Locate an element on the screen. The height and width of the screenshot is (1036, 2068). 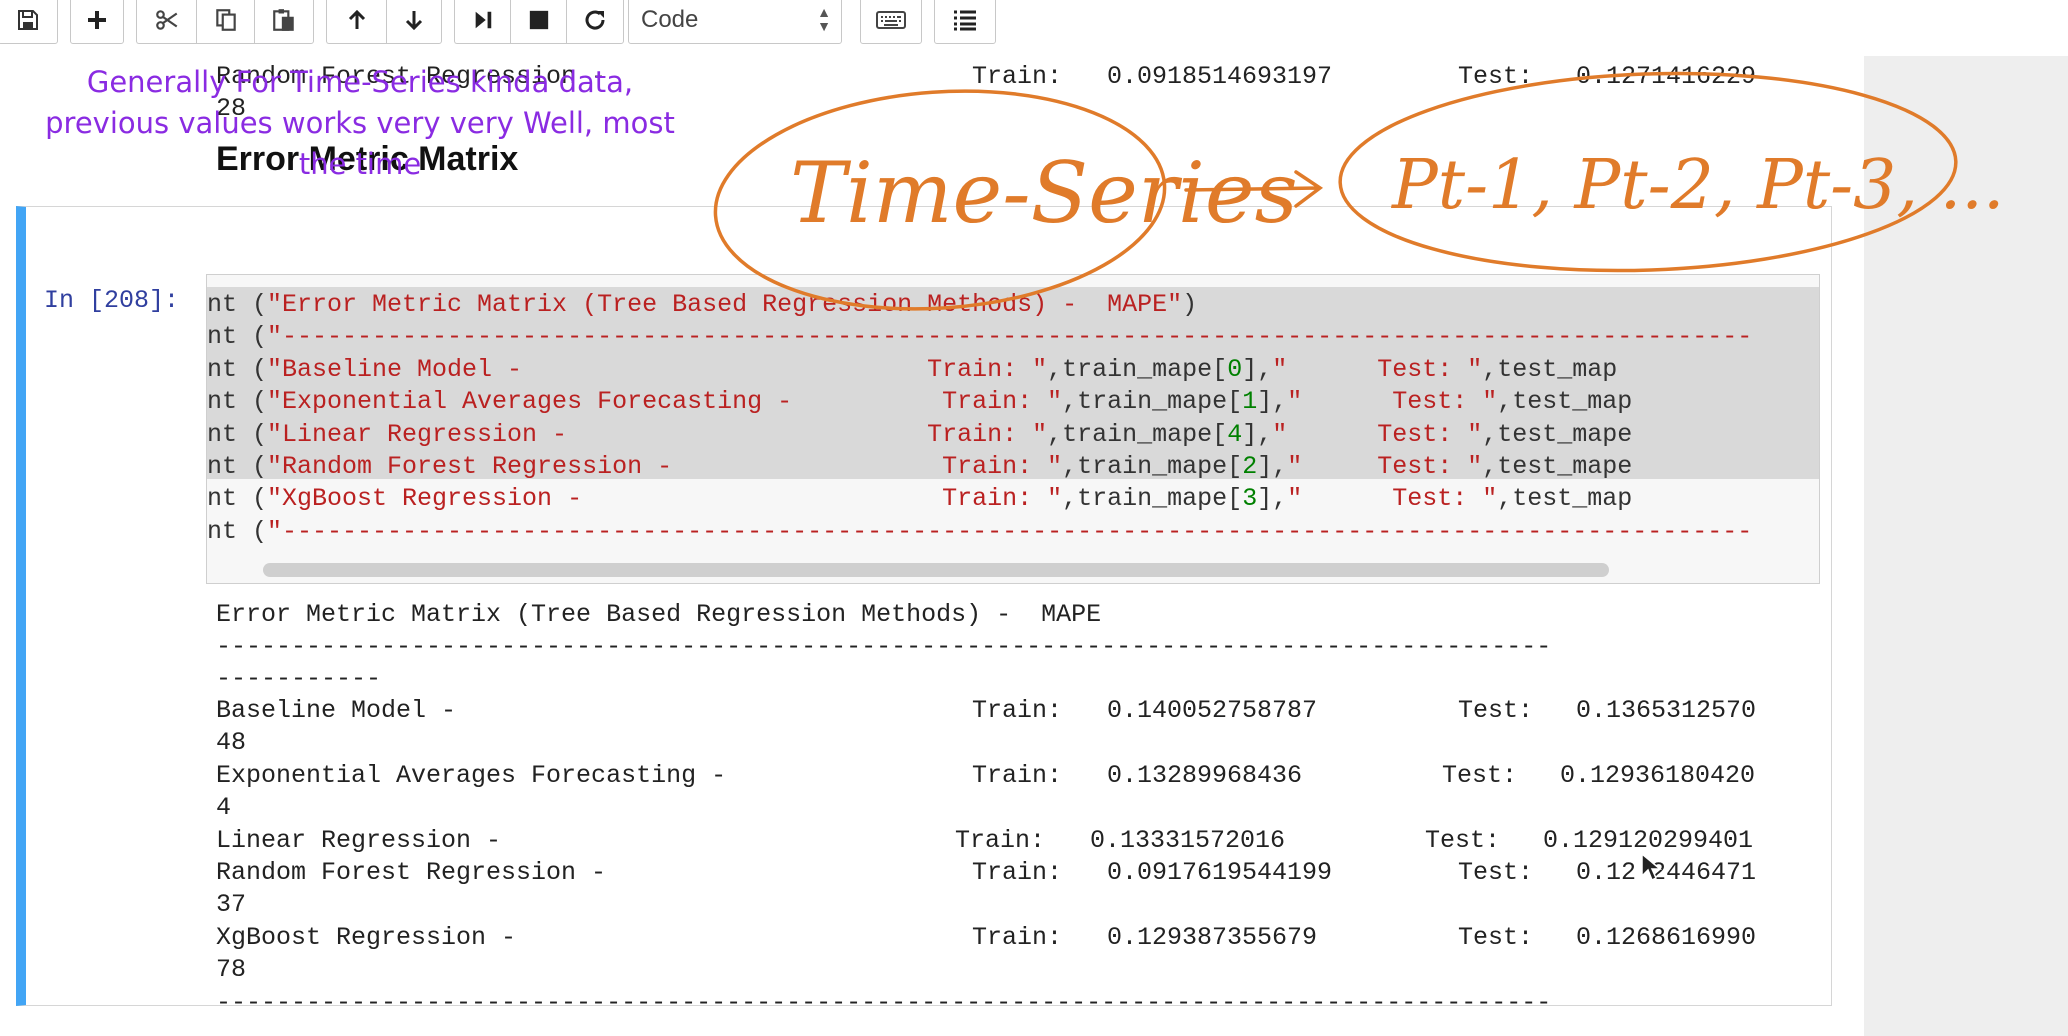
output-row-test-value: 0.1268616990 is located at coordinates (1666, 937).